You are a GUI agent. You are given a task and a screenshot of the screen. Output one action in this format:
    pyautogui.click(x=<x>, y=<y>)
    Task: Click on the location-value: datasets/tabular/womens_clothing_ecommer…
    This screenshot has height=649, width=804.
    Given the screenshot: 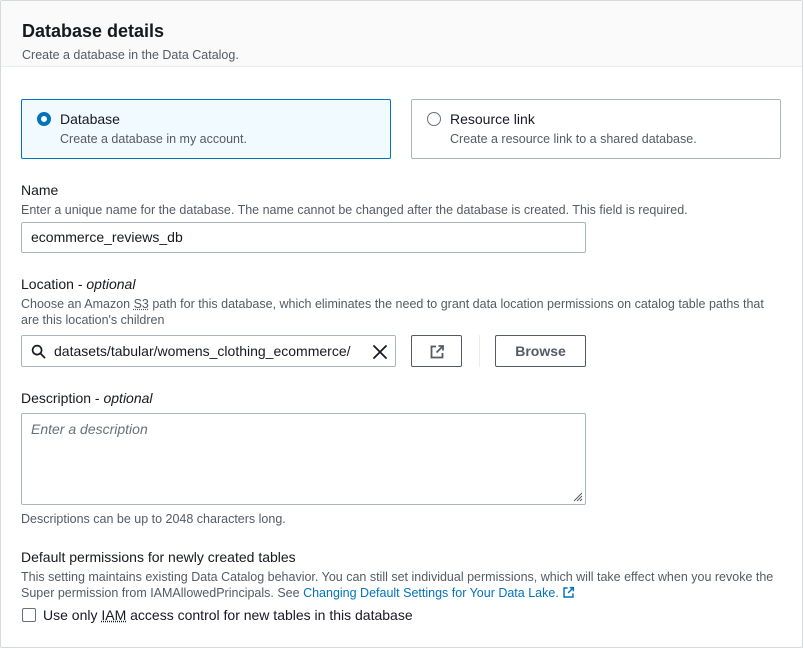 What is the action you would take?
    pyautogui.click(x=202, y=351)
    